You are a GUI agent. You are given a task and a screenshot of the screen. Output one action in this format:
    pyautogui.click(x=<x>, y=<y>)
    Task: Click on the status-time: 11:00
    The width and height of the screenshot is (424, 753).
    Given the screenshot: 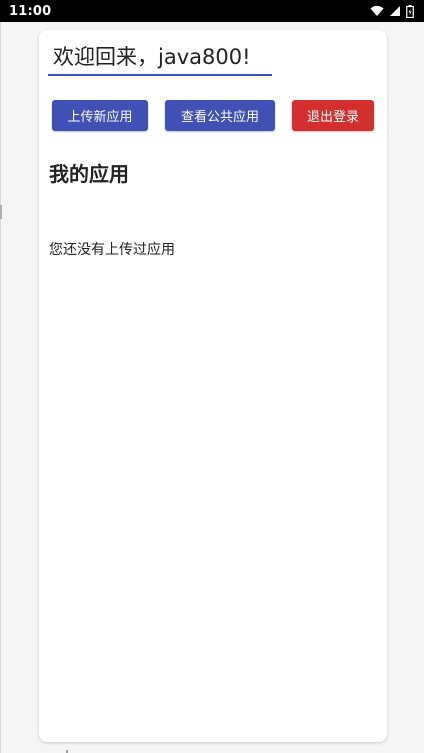 What is the action you would take?
    pyautogui.click(x=30, y=11)
    